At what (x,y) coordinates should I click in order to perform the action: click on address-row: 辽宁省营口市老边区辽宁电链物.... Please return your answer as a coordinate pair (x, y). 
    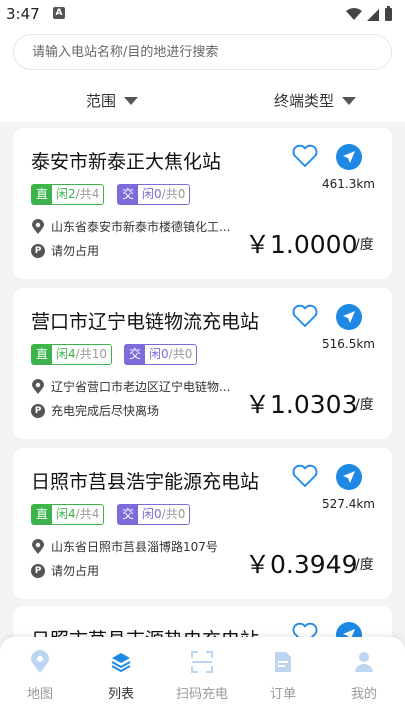
    Looking at the image, I should click on (138, 386).